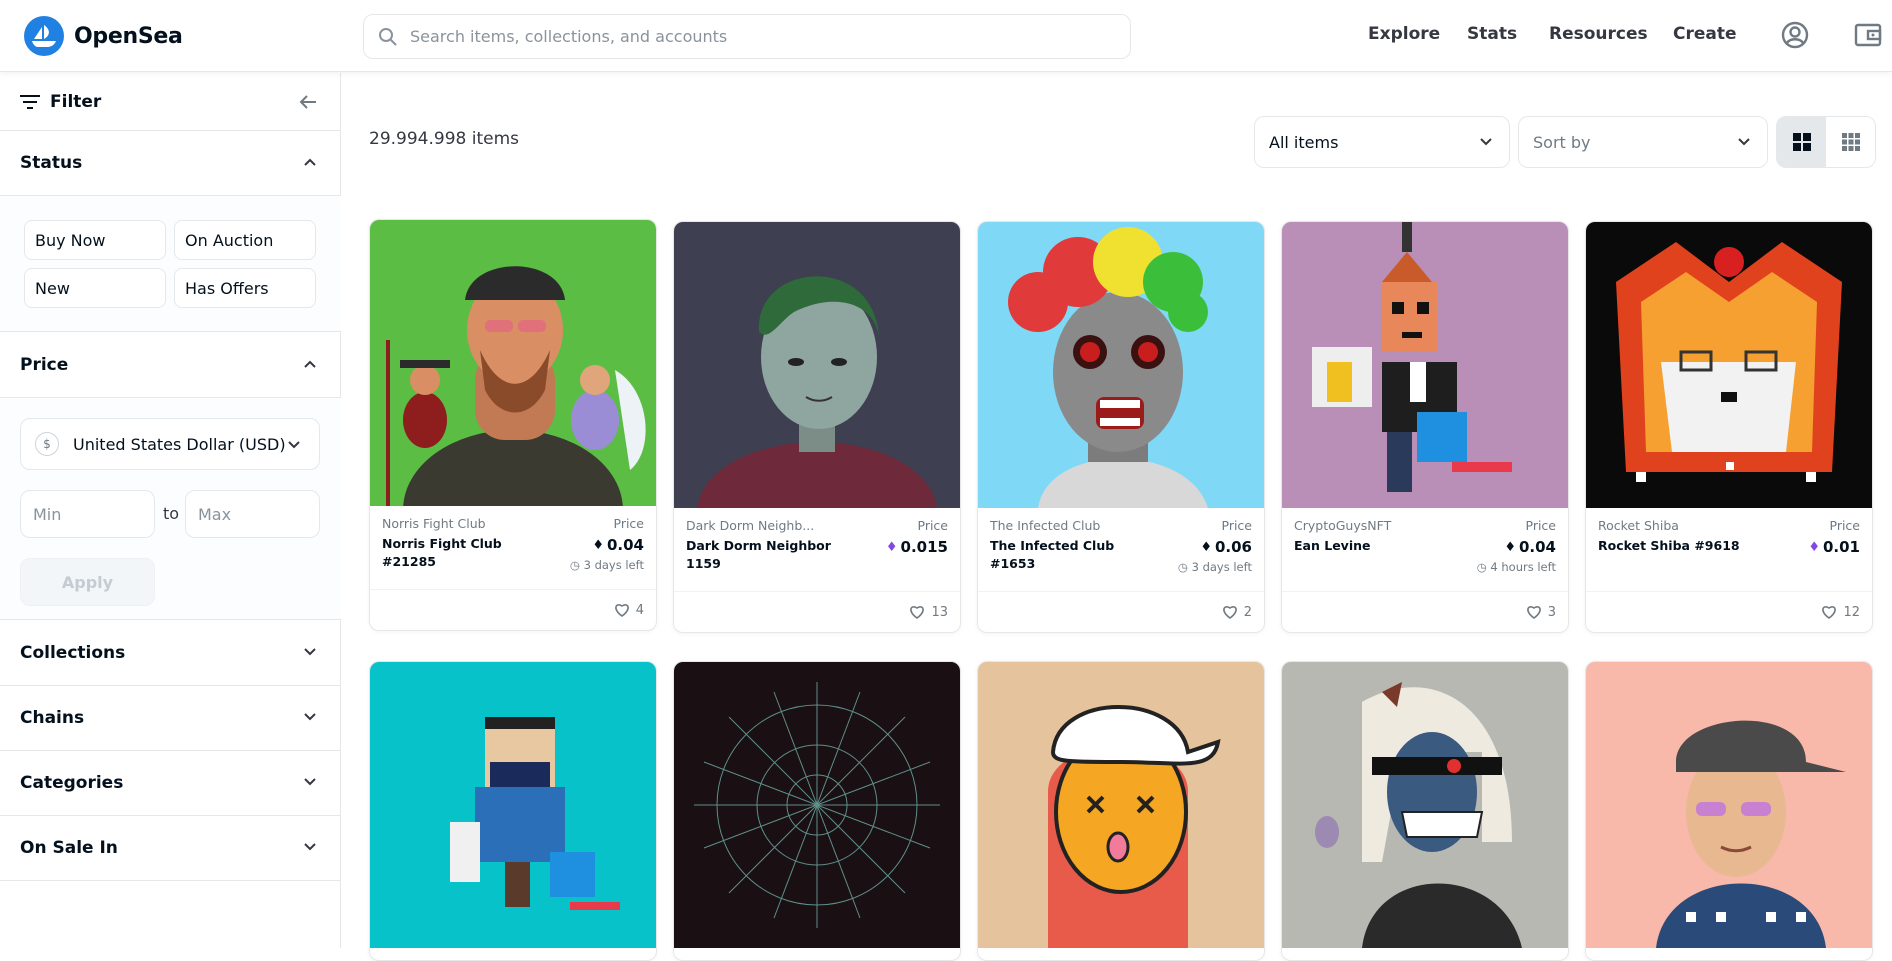 The image size is (1892, 961). What do you see at coordinates (513, 610) in the screenshot?
I see `likes: 4` at bounding box center [513, 610].